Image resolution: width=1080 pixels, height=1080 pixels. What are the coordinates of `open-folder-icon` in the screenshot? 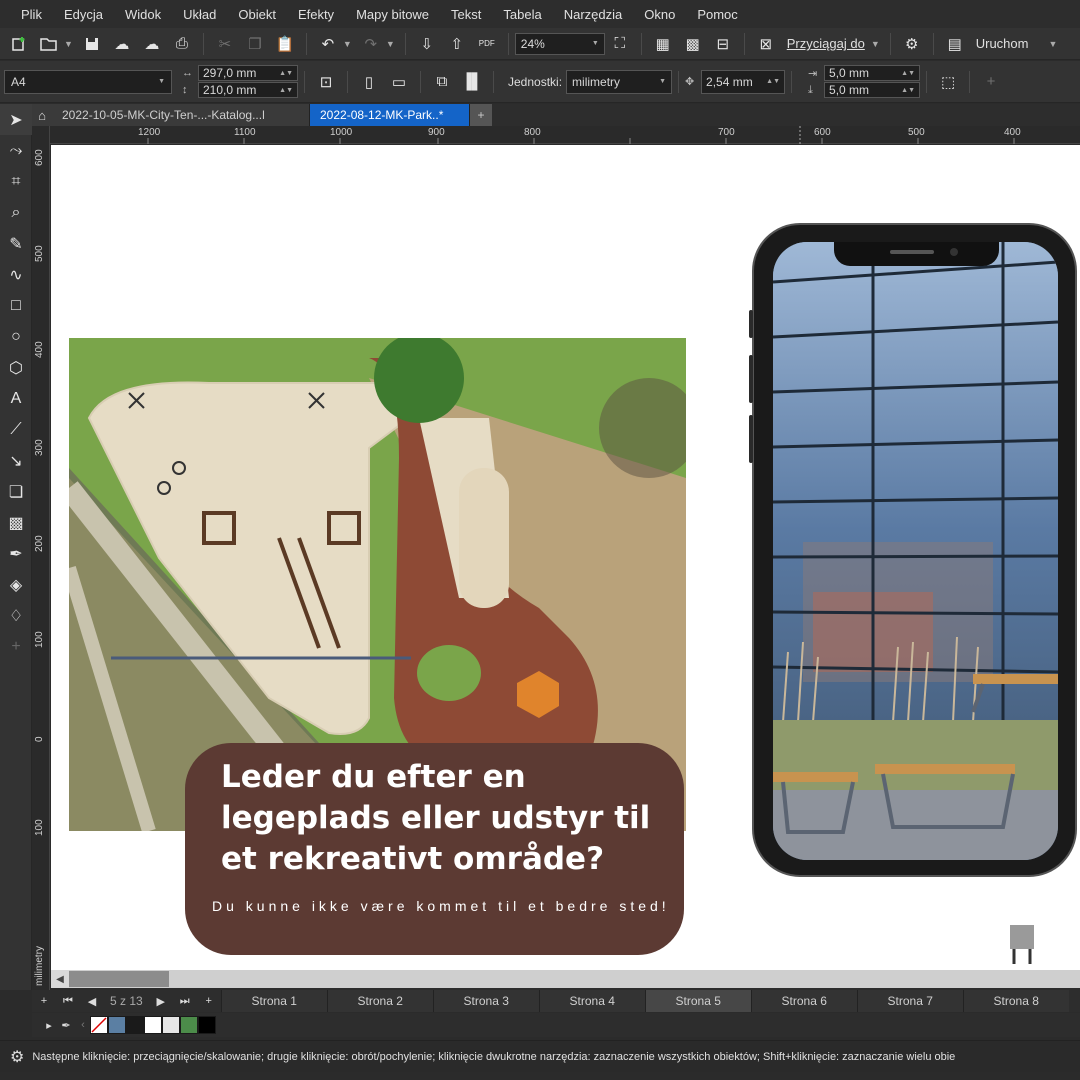 It's located at (49, 44).